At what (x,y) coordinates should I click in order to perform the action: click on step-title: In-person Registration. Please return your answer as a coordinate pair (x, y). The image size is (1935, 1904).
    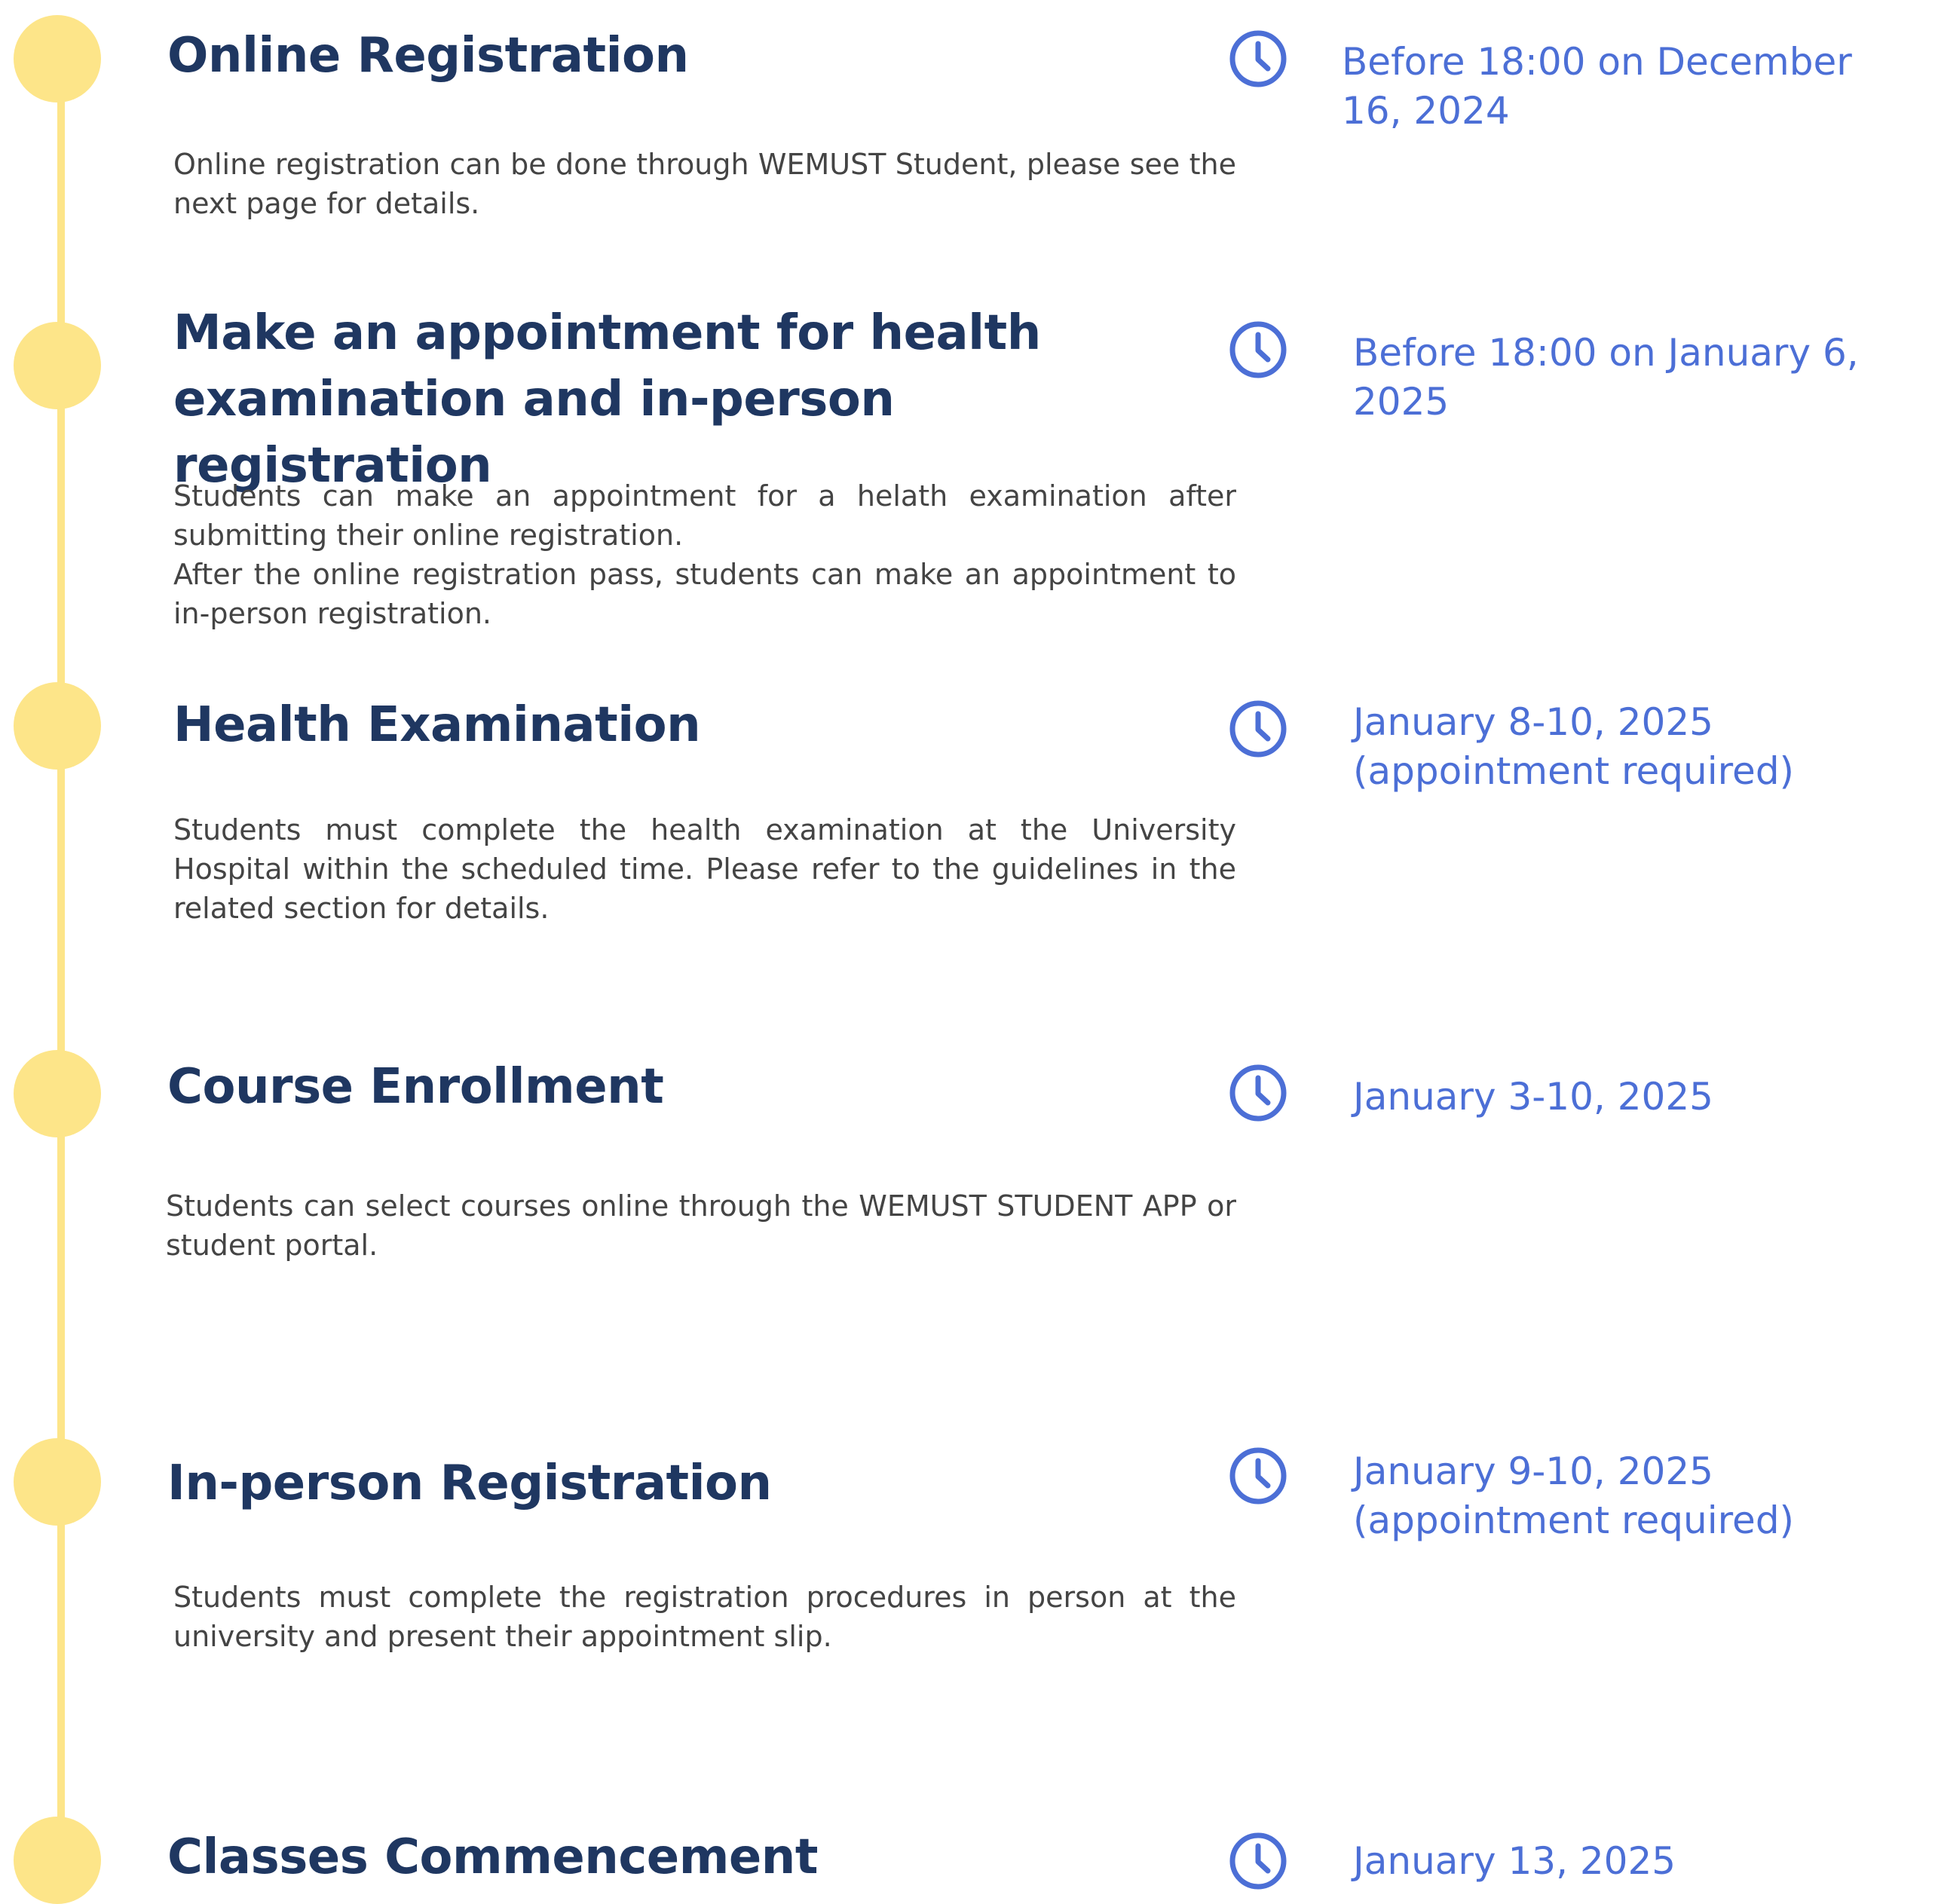
    Looking at the image, I should click on (469, 1483).